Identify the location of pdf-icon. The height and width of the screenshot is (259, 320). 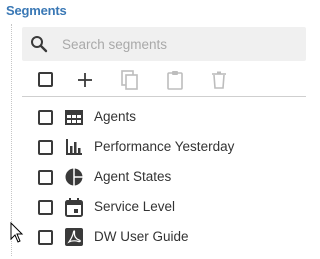
(74, 237).